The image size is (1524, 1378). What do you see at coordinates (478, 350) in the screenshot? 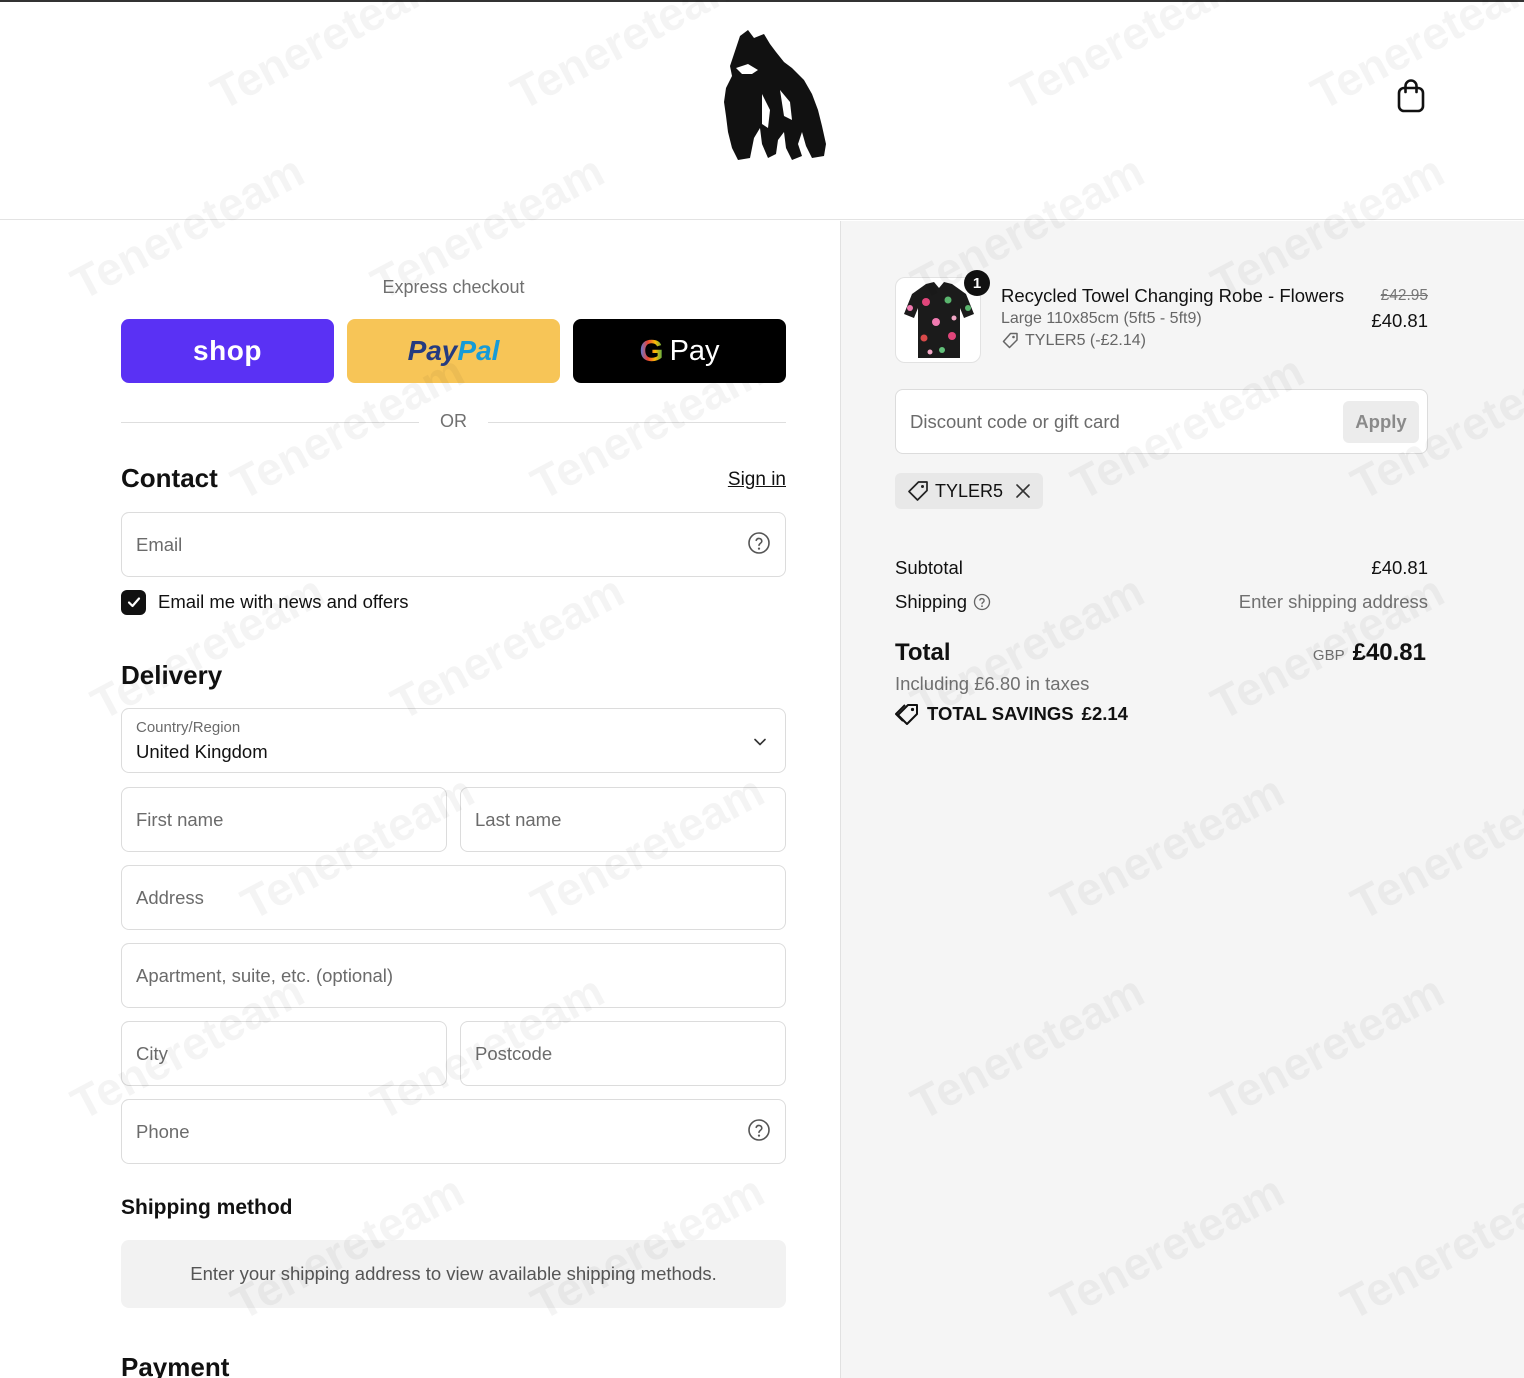
I see `paypal-label-part2: Pal` at bounding box center [478, 350].